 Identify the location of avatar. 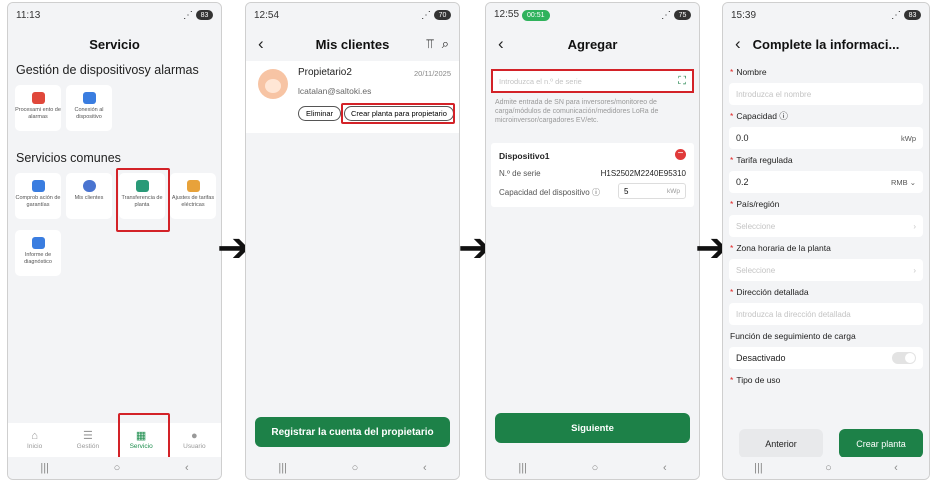
(273, 84).